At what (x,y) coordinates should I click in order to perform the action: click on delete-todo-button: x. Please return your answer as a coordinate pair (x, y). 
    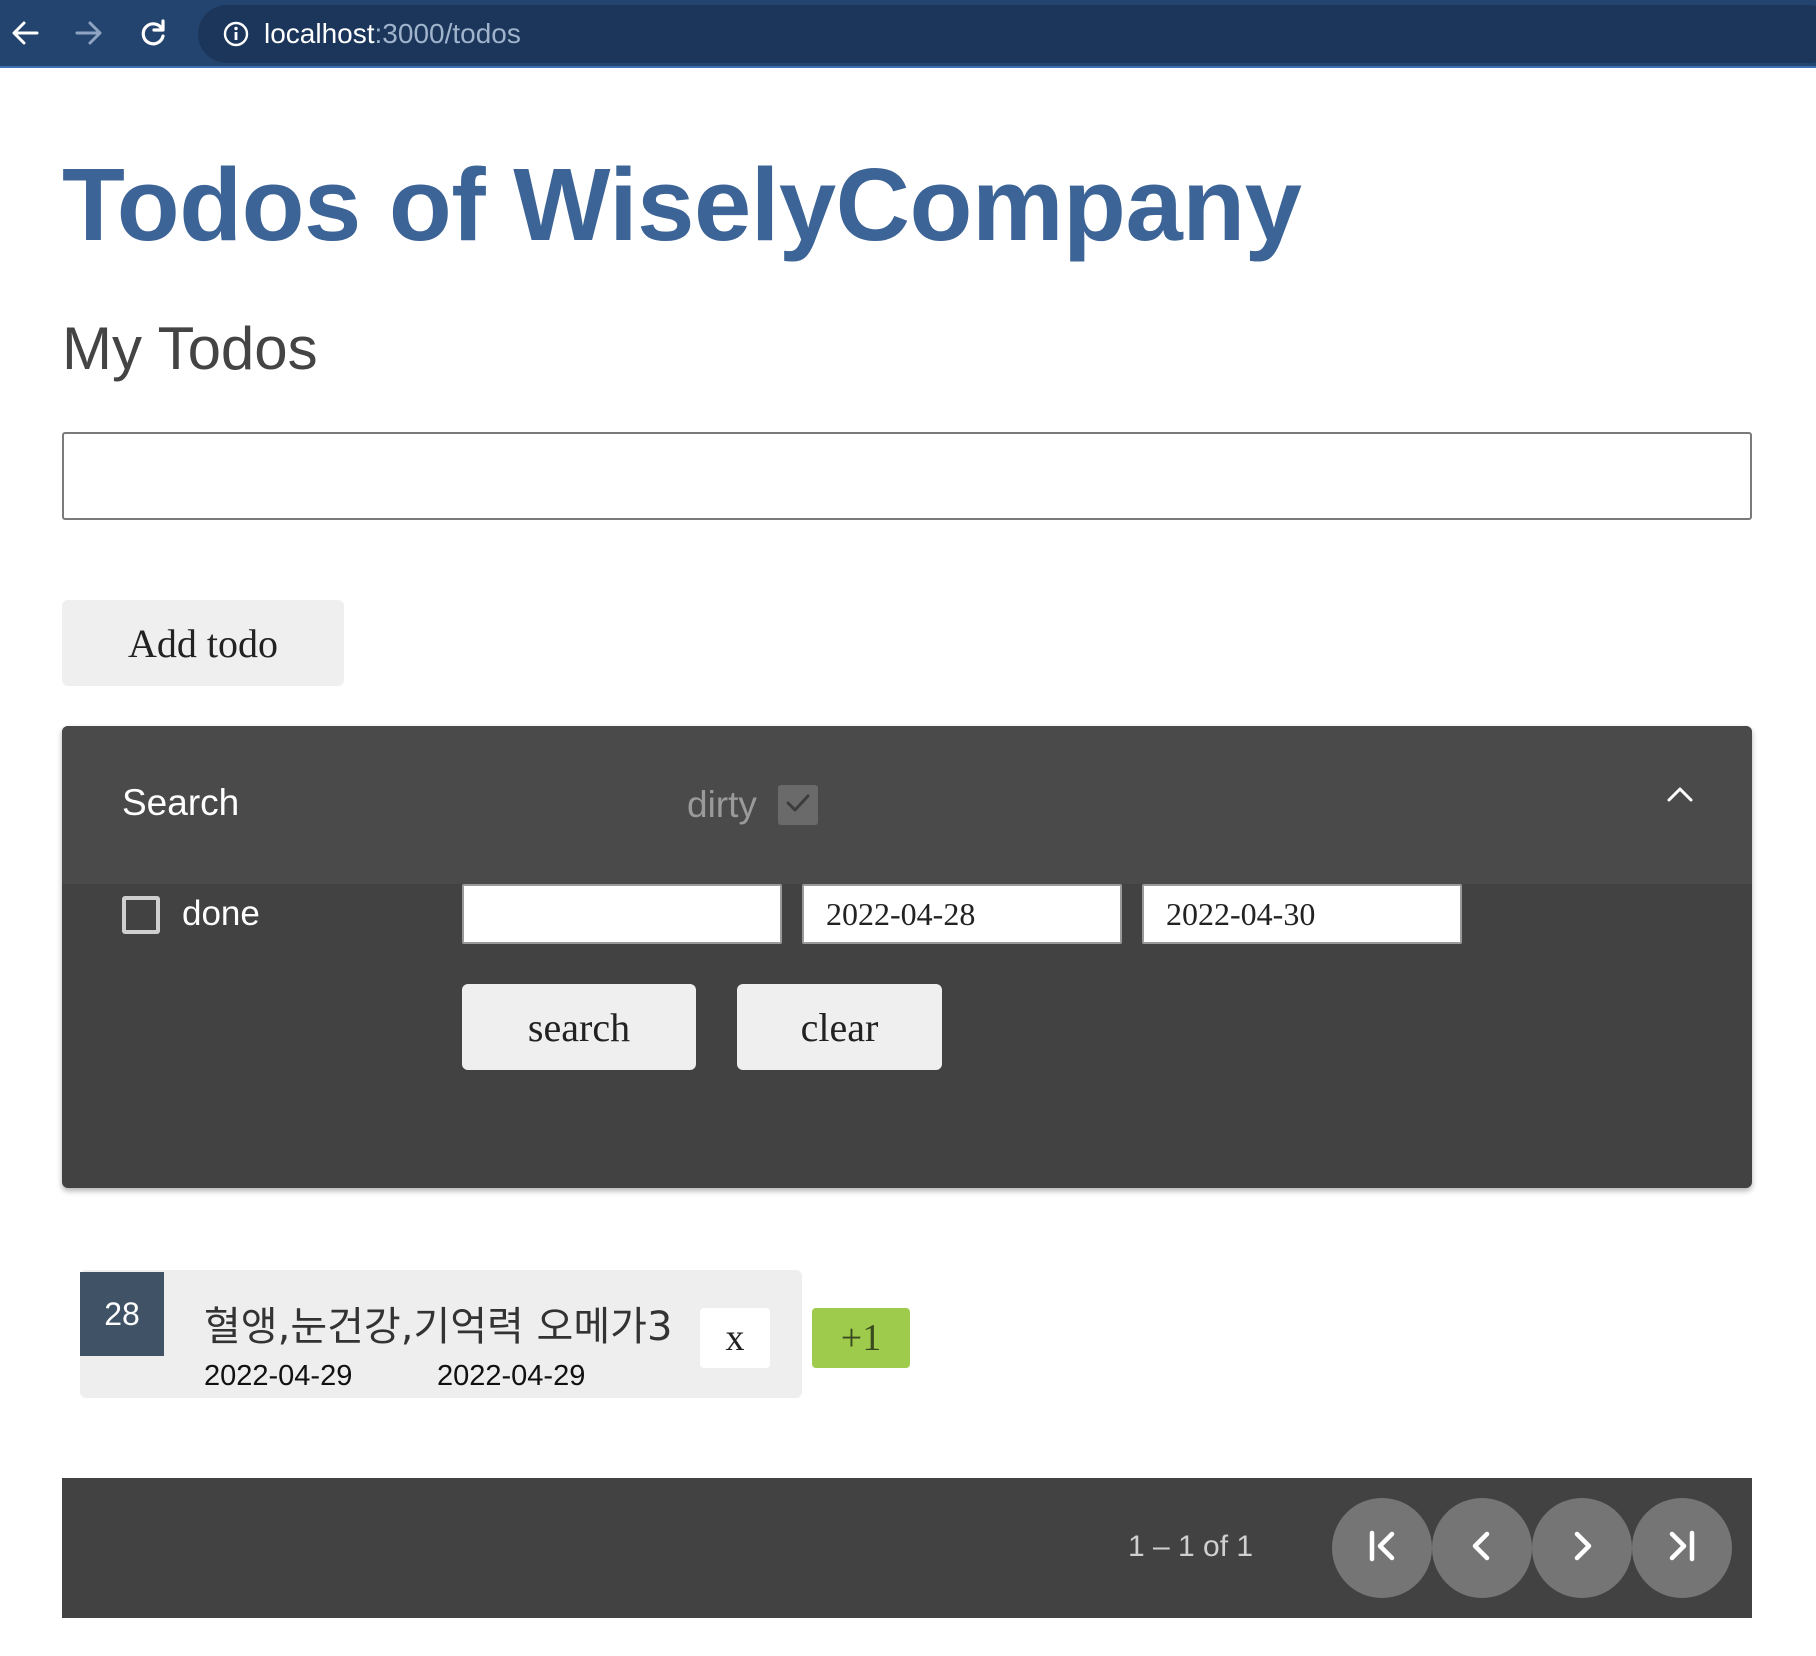
    Looking at the image, I should click on (735, 1338).